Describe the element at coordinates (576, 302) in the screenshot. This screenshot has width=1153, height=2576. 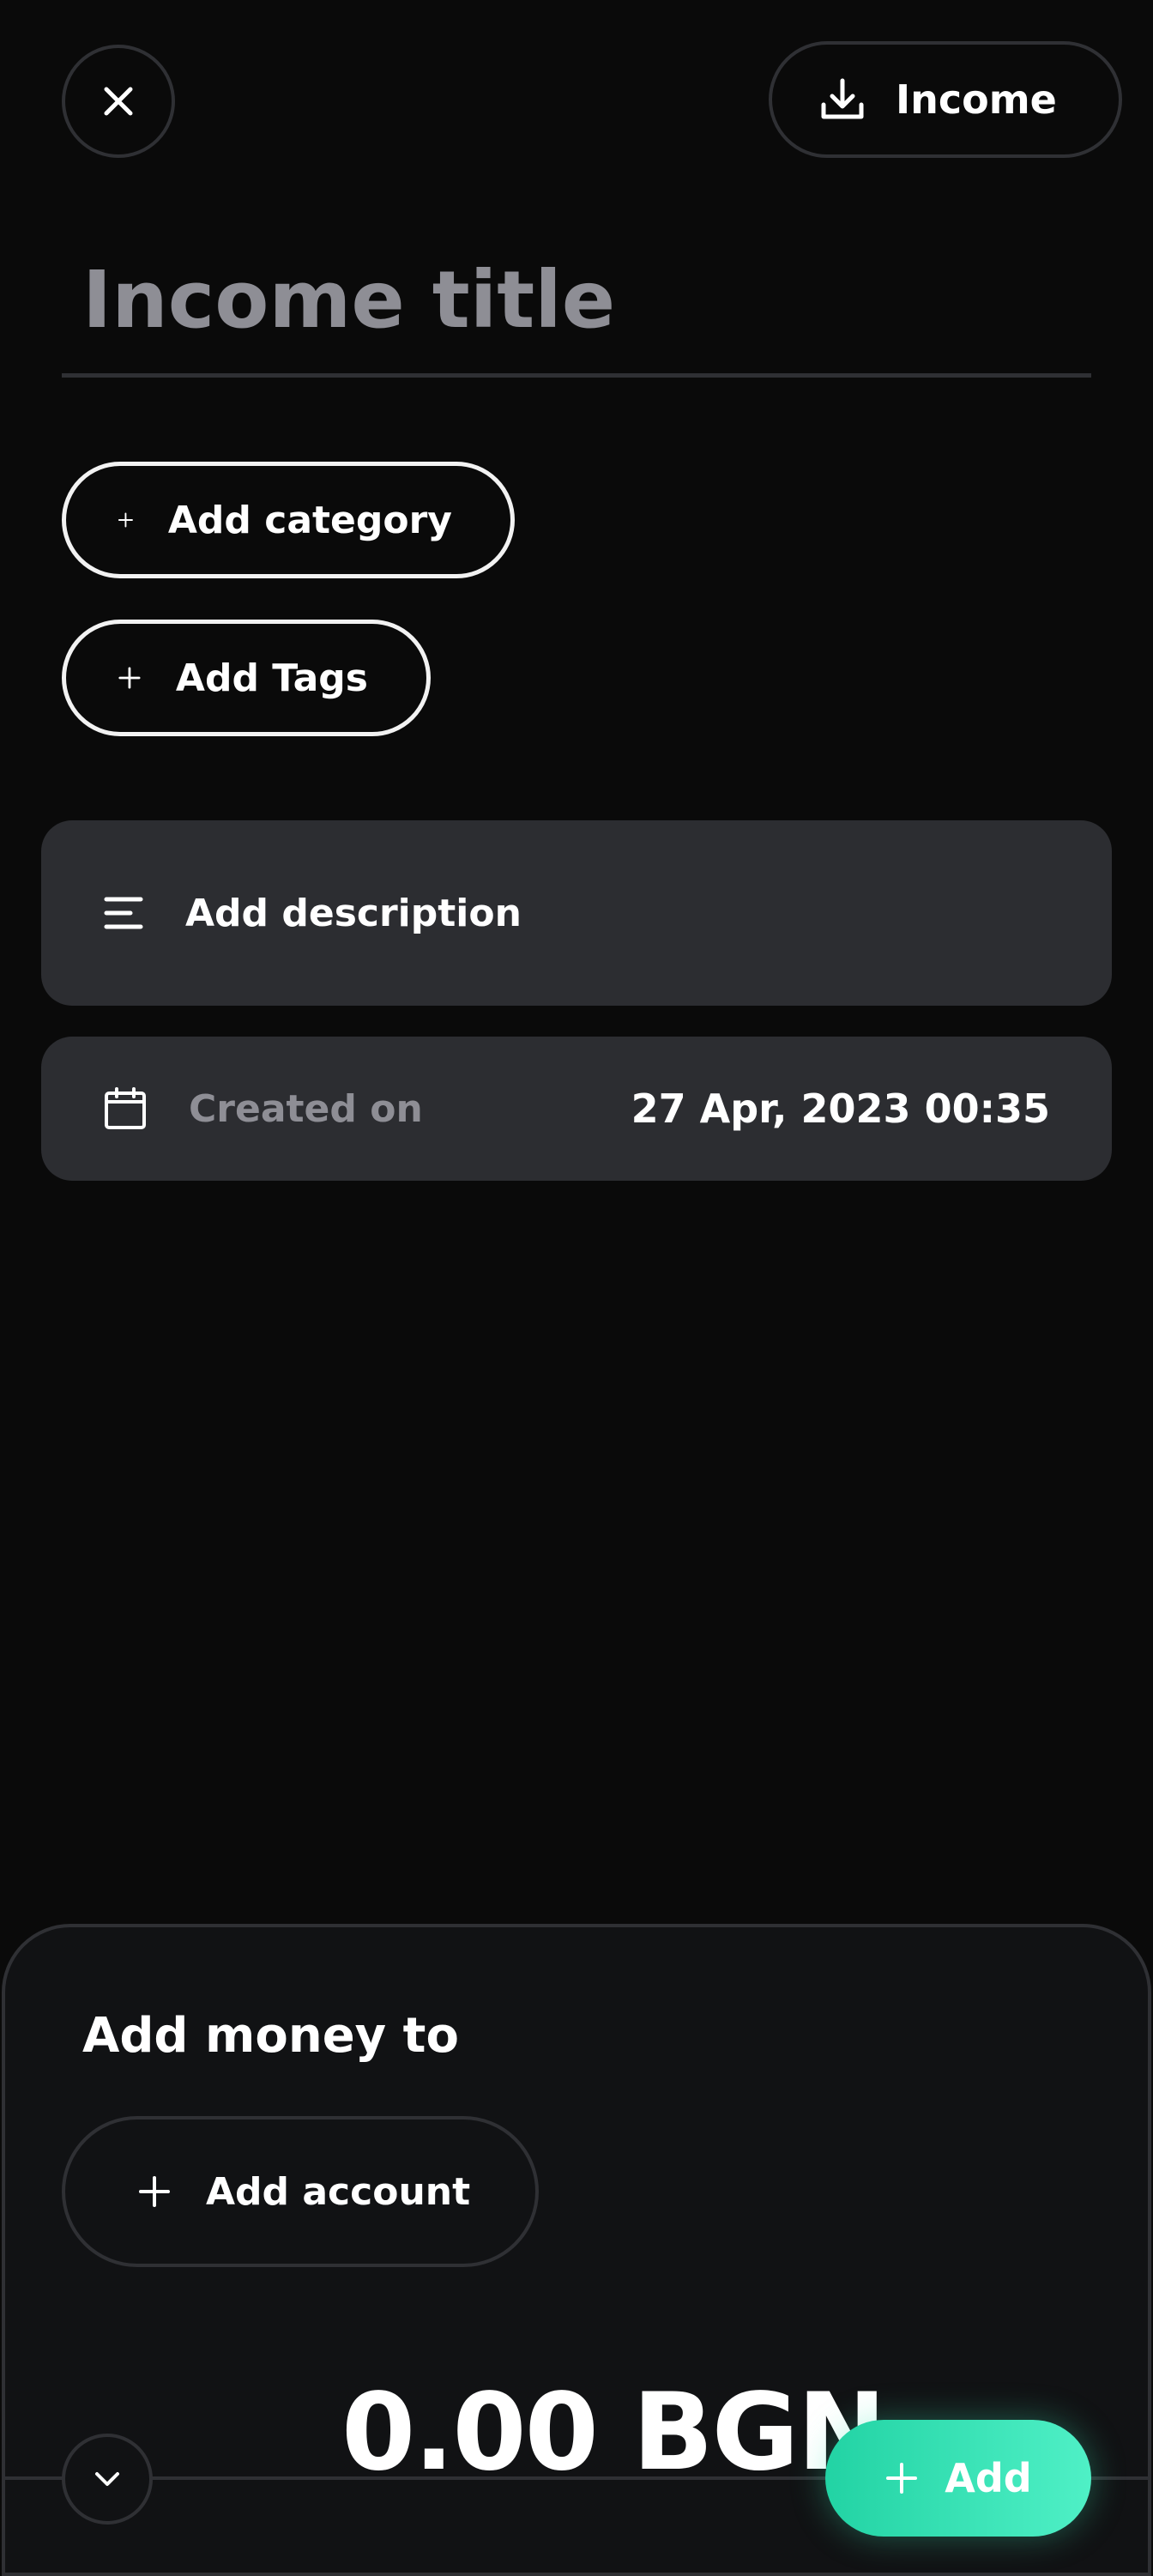
I see `income-title-input` at that location.